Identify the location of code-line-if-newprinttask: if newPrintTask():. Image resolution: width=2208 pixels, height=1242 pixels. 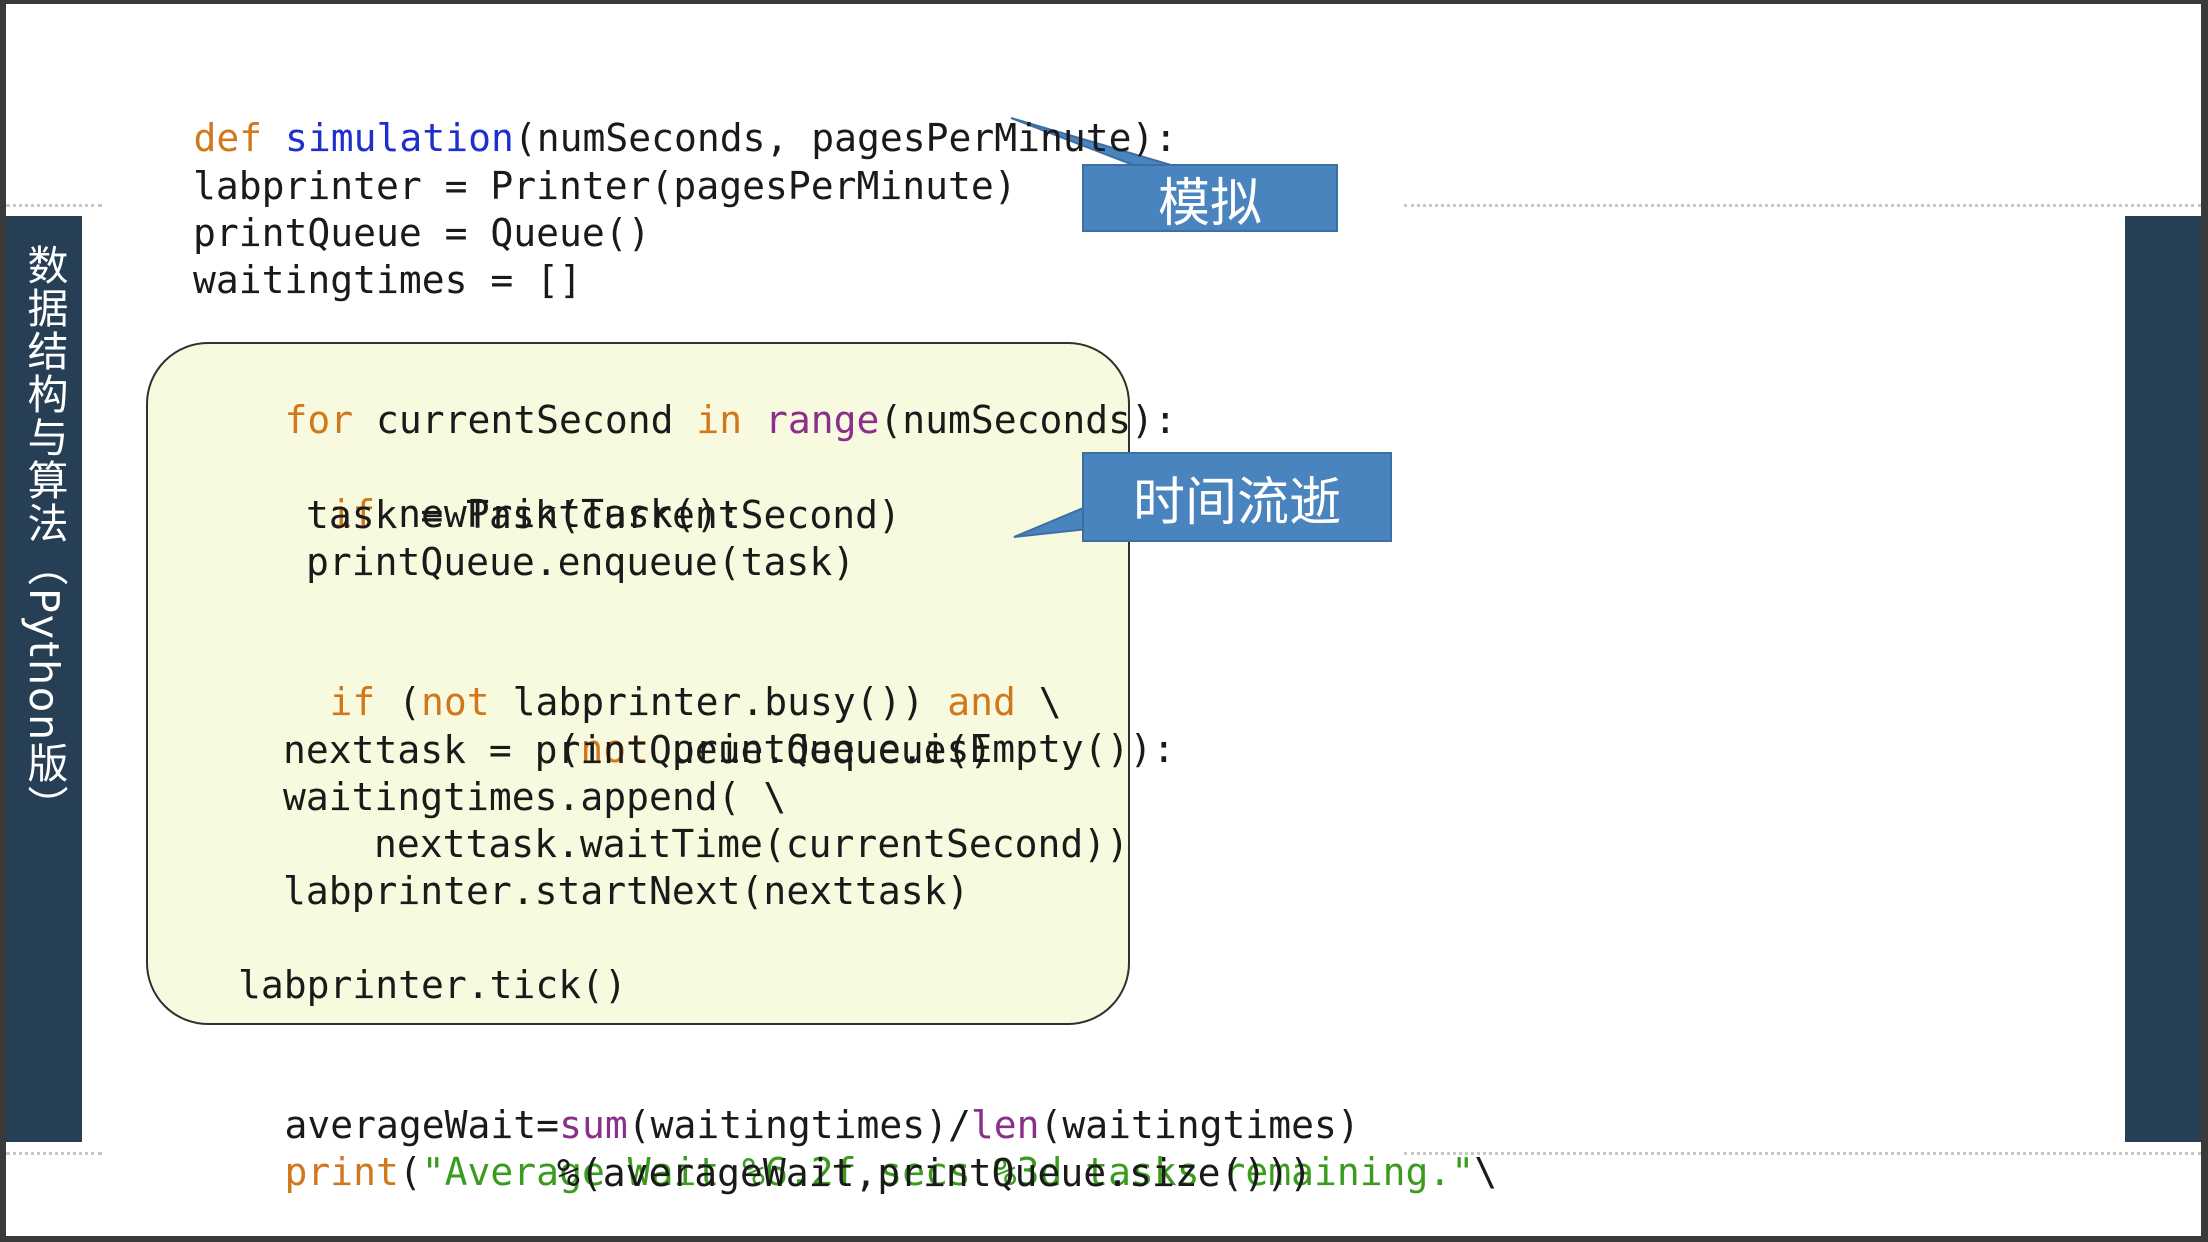
(490, 490).